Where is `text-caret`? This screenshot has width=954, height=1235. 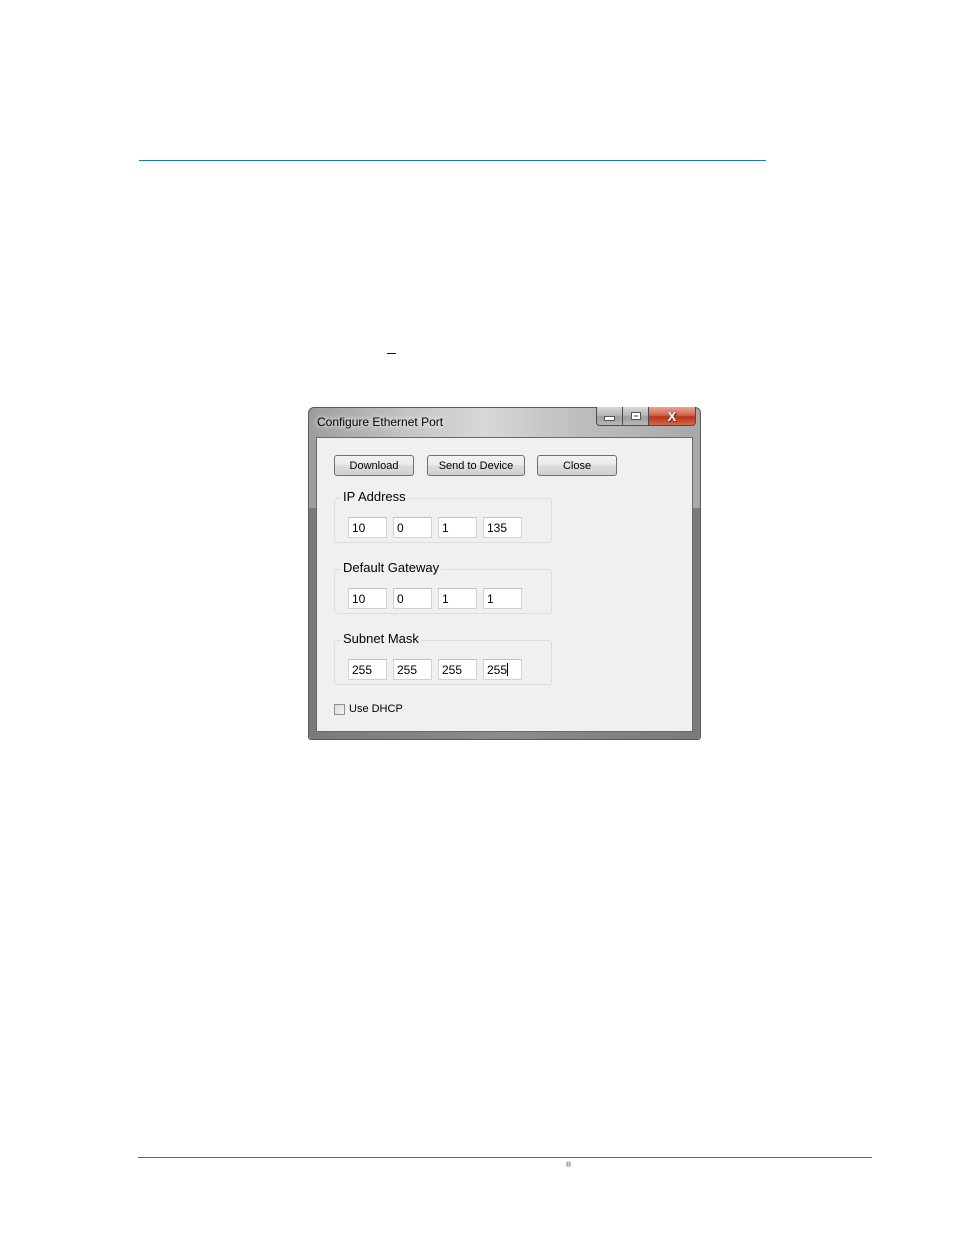
text-caret is located at coordinates (508, 669).